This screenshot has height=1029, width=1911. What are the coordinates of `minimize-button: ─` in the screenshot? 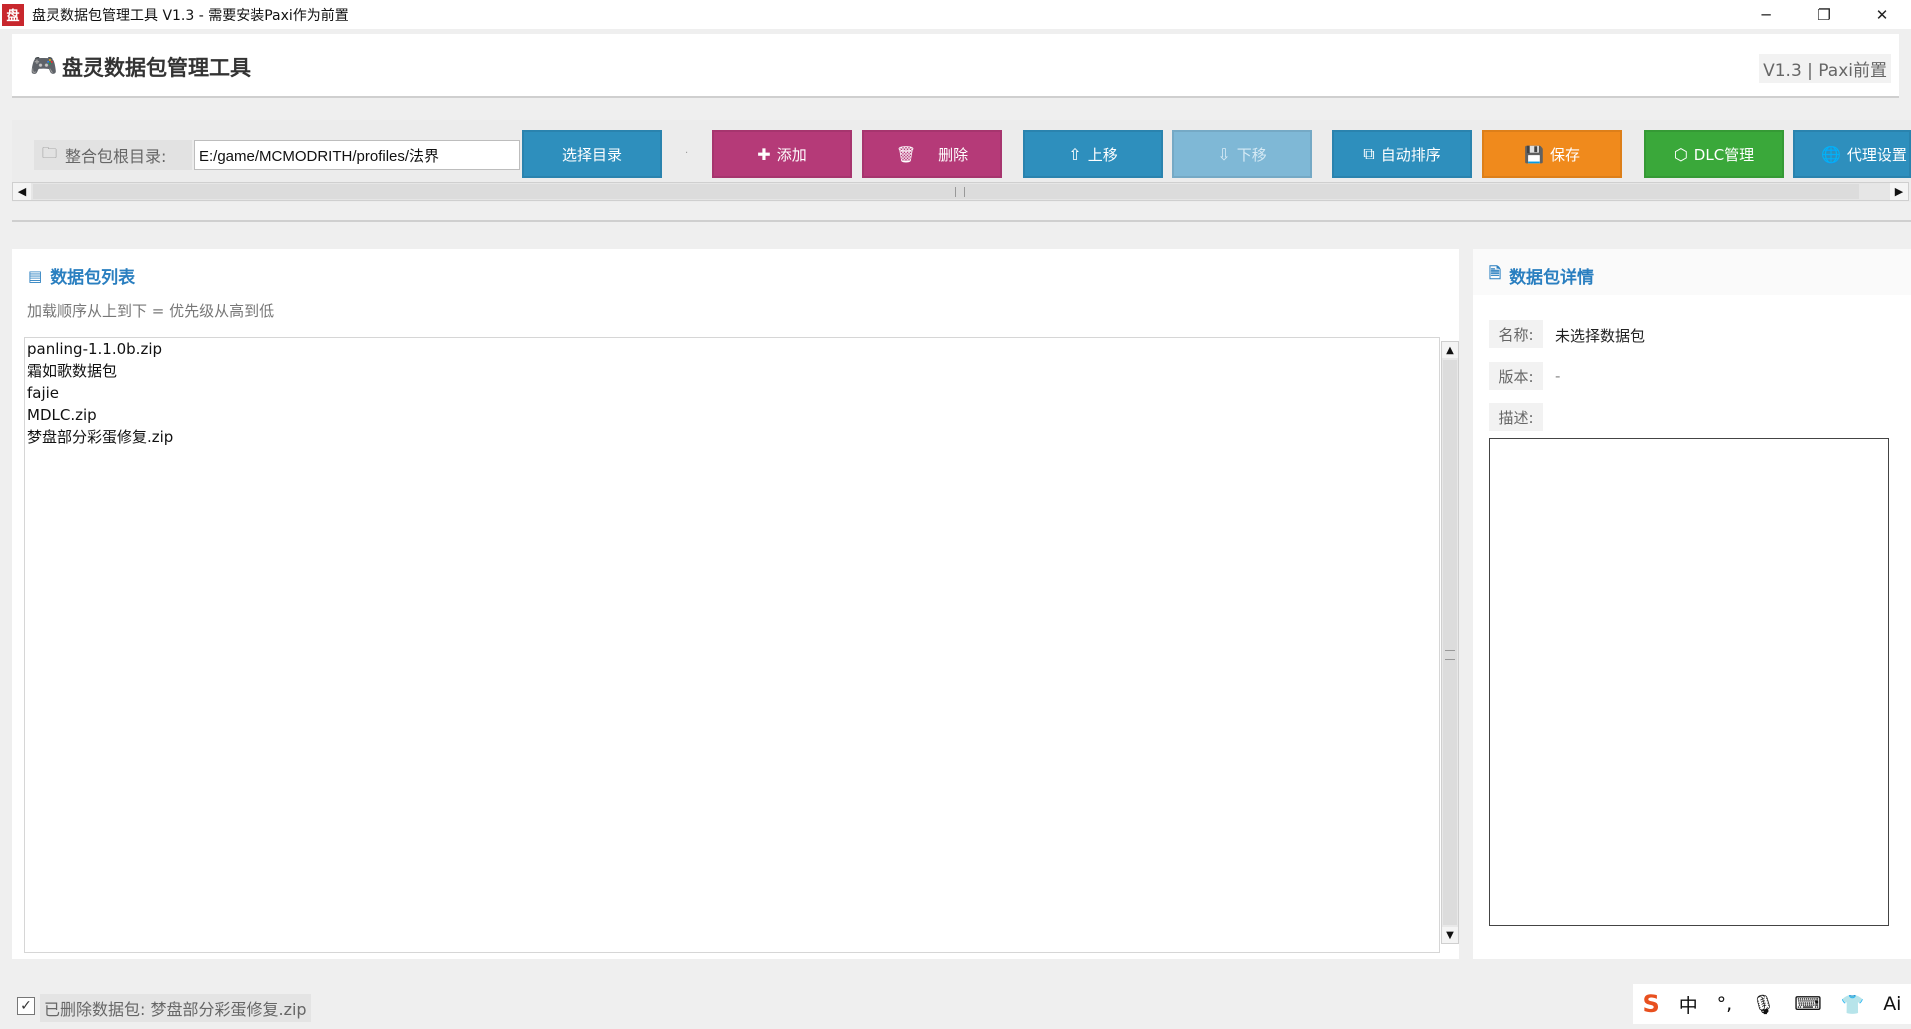 It's located at (1766, 14).